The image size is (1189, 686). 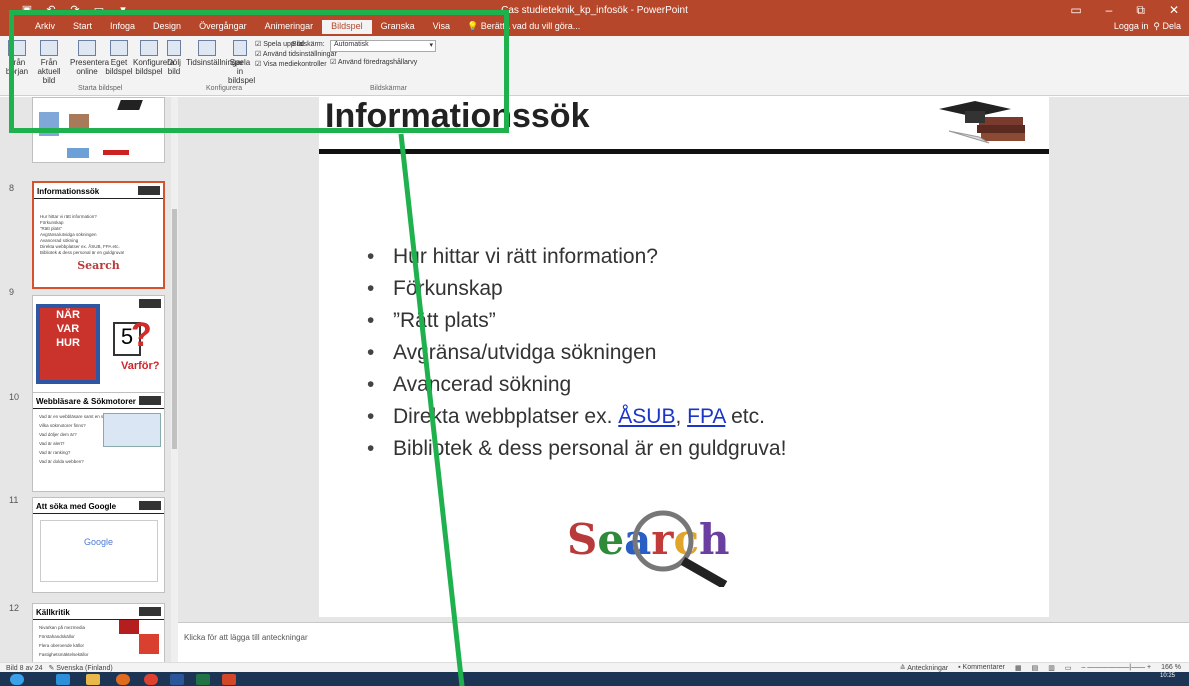 What do you see at coordinates (683, 642) in the screenshot?
I see `notes-pane: Klicka för att lägga till anteckningar` at bounding box center [683, 642].